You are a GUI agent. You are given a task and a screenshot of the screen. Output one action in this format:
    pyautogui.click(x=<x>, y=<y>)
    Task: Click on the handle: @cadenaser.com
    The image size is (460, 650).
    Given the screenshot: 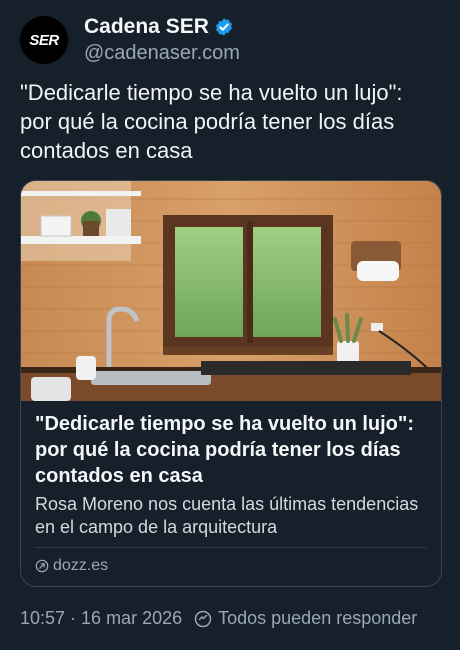 What is the action you would take?
    pyautogui.click(x=162, y=53)
    